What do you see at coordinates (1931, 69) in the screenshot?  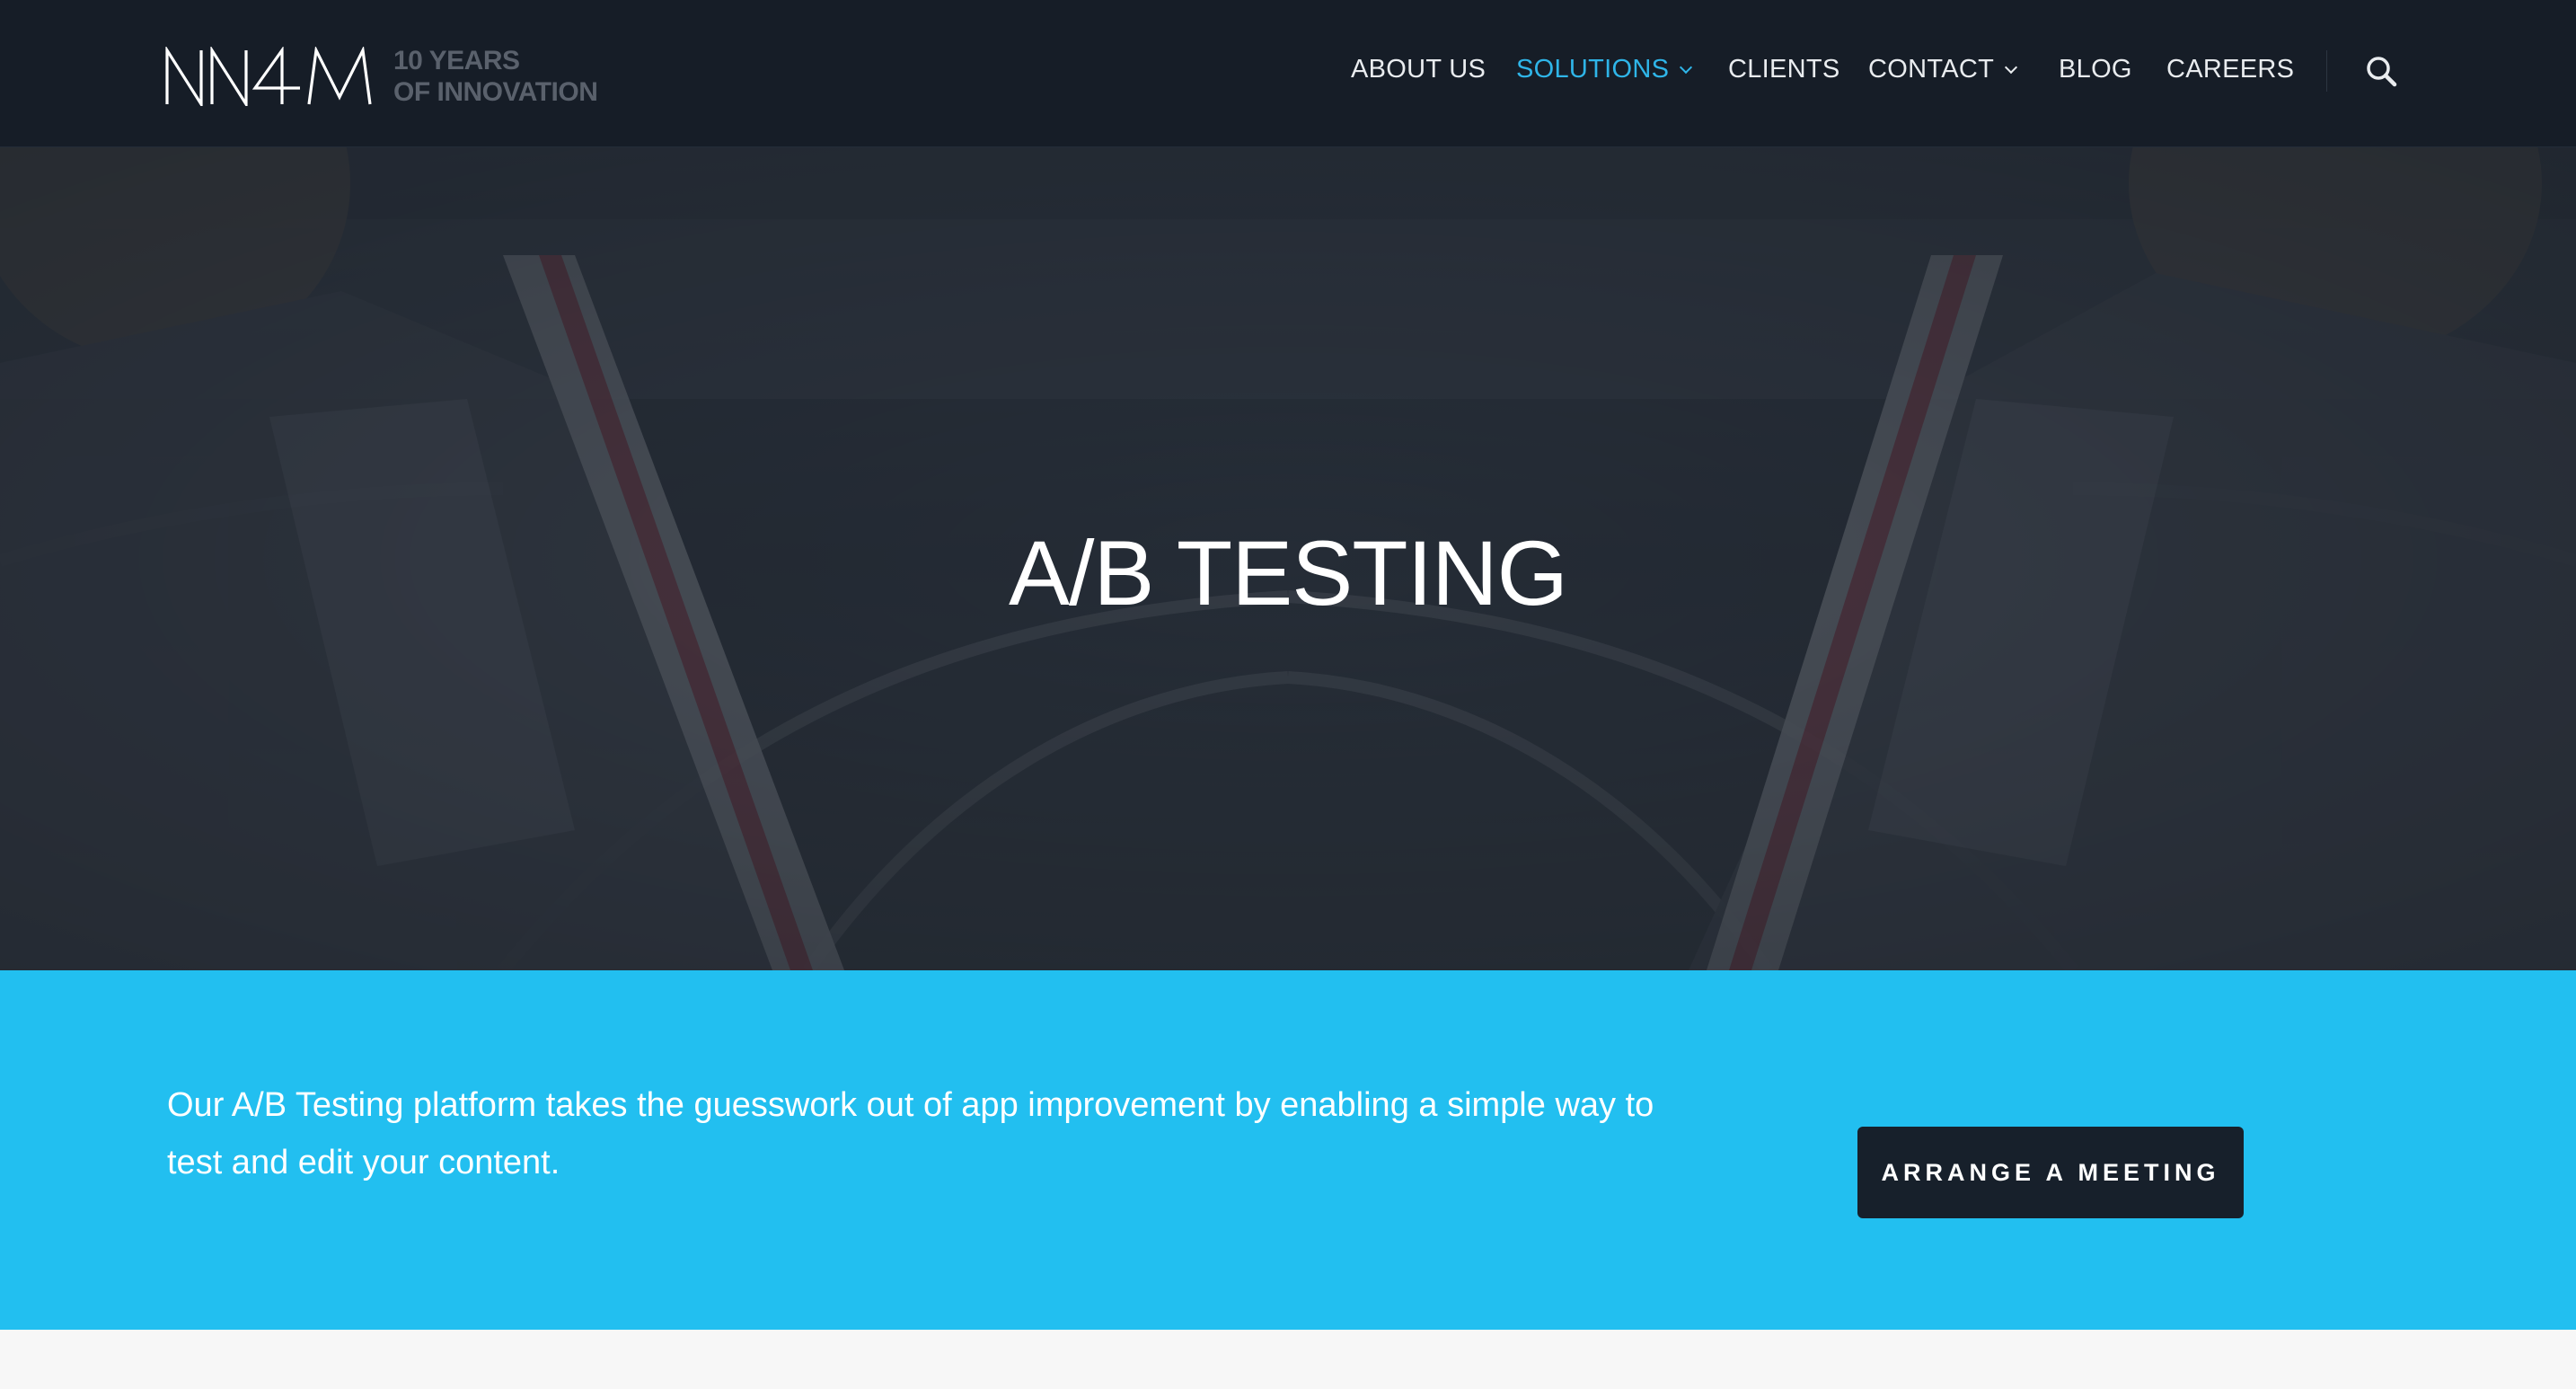 I see `nav-item-label: CONTACT` at bounding box center [1931, 69].